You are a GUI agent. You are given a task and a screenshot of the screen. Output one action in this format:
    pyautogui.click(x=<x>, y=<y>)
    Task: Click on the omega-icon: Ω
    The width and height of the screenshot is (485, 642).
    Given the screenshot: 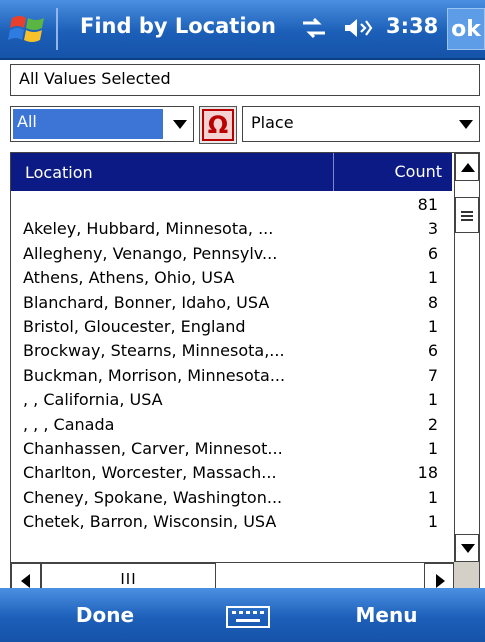 What is the action you would take?
    pyautogui.click(x=218, y=125)
    